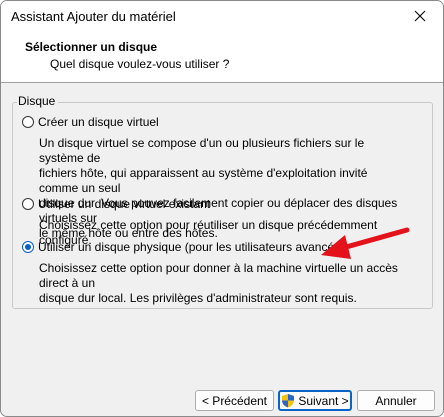 This screenshot has width=444, height=417. What do you see at coordinates (323, 400) in the screenshot?
I see `next-button-label: Suivant >` at bounding box center [323, 400].